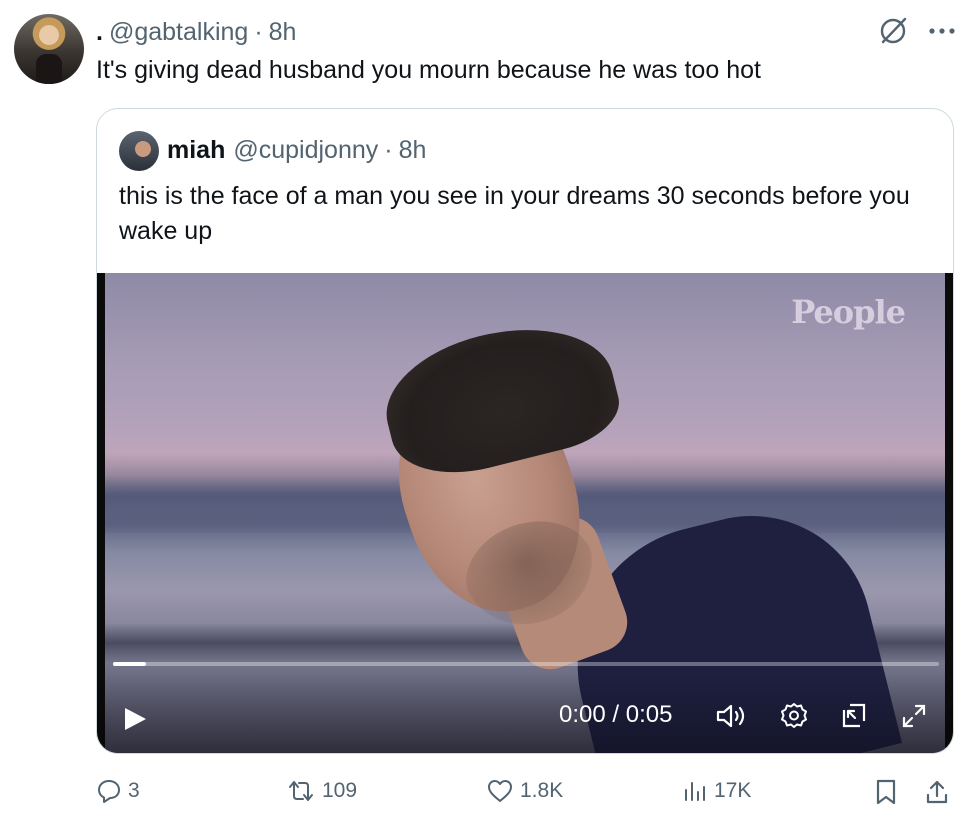 This screenshot has height=824, width=978. Describe the element at coordinates (49, 49) in the screenshot. I see `avatar` at that location.